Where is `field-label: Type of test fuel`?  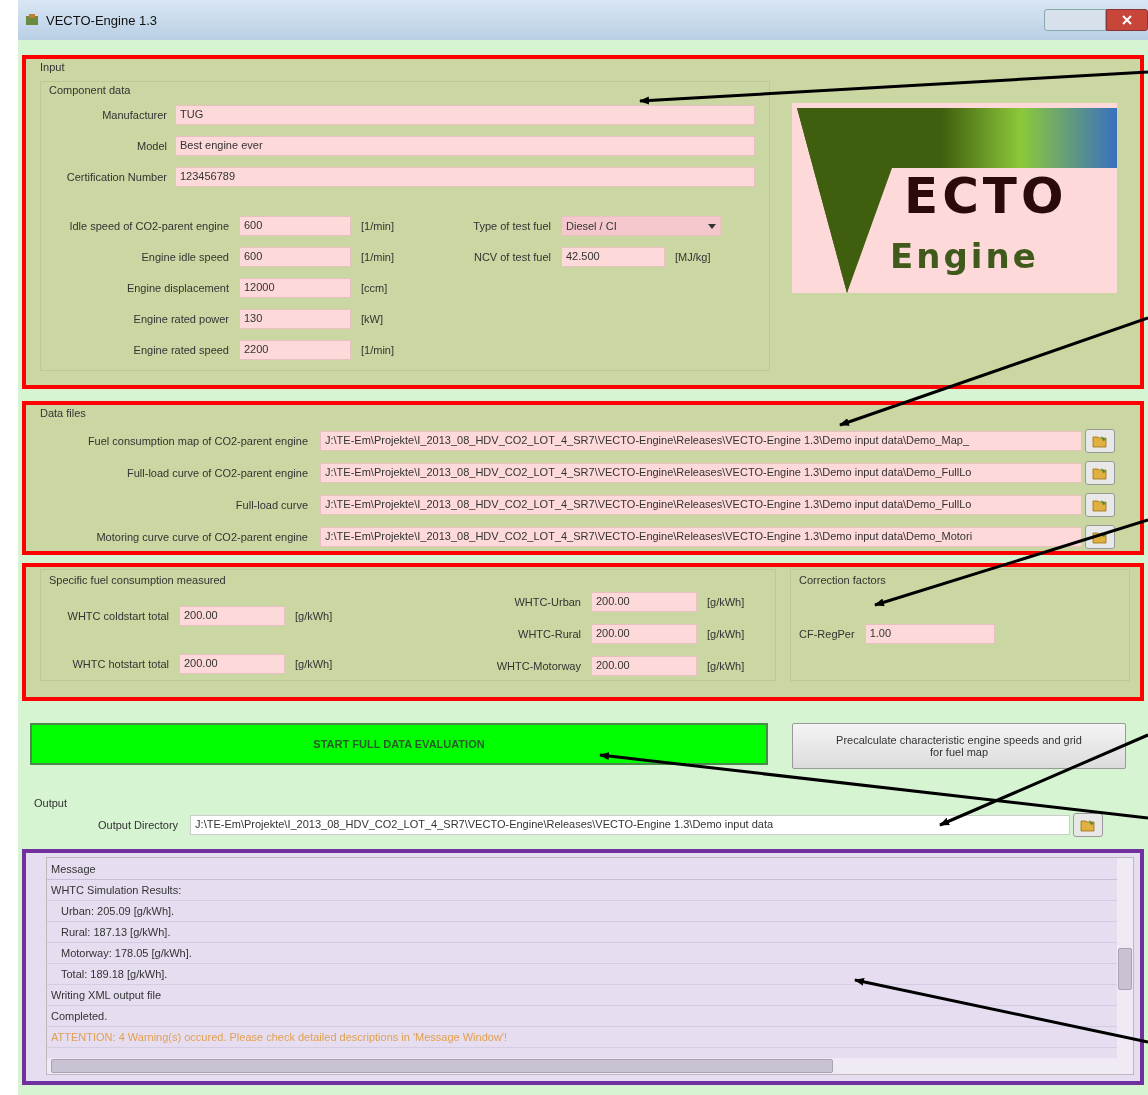 field-label: Type of test fuel is located at coordinates (511, 226).